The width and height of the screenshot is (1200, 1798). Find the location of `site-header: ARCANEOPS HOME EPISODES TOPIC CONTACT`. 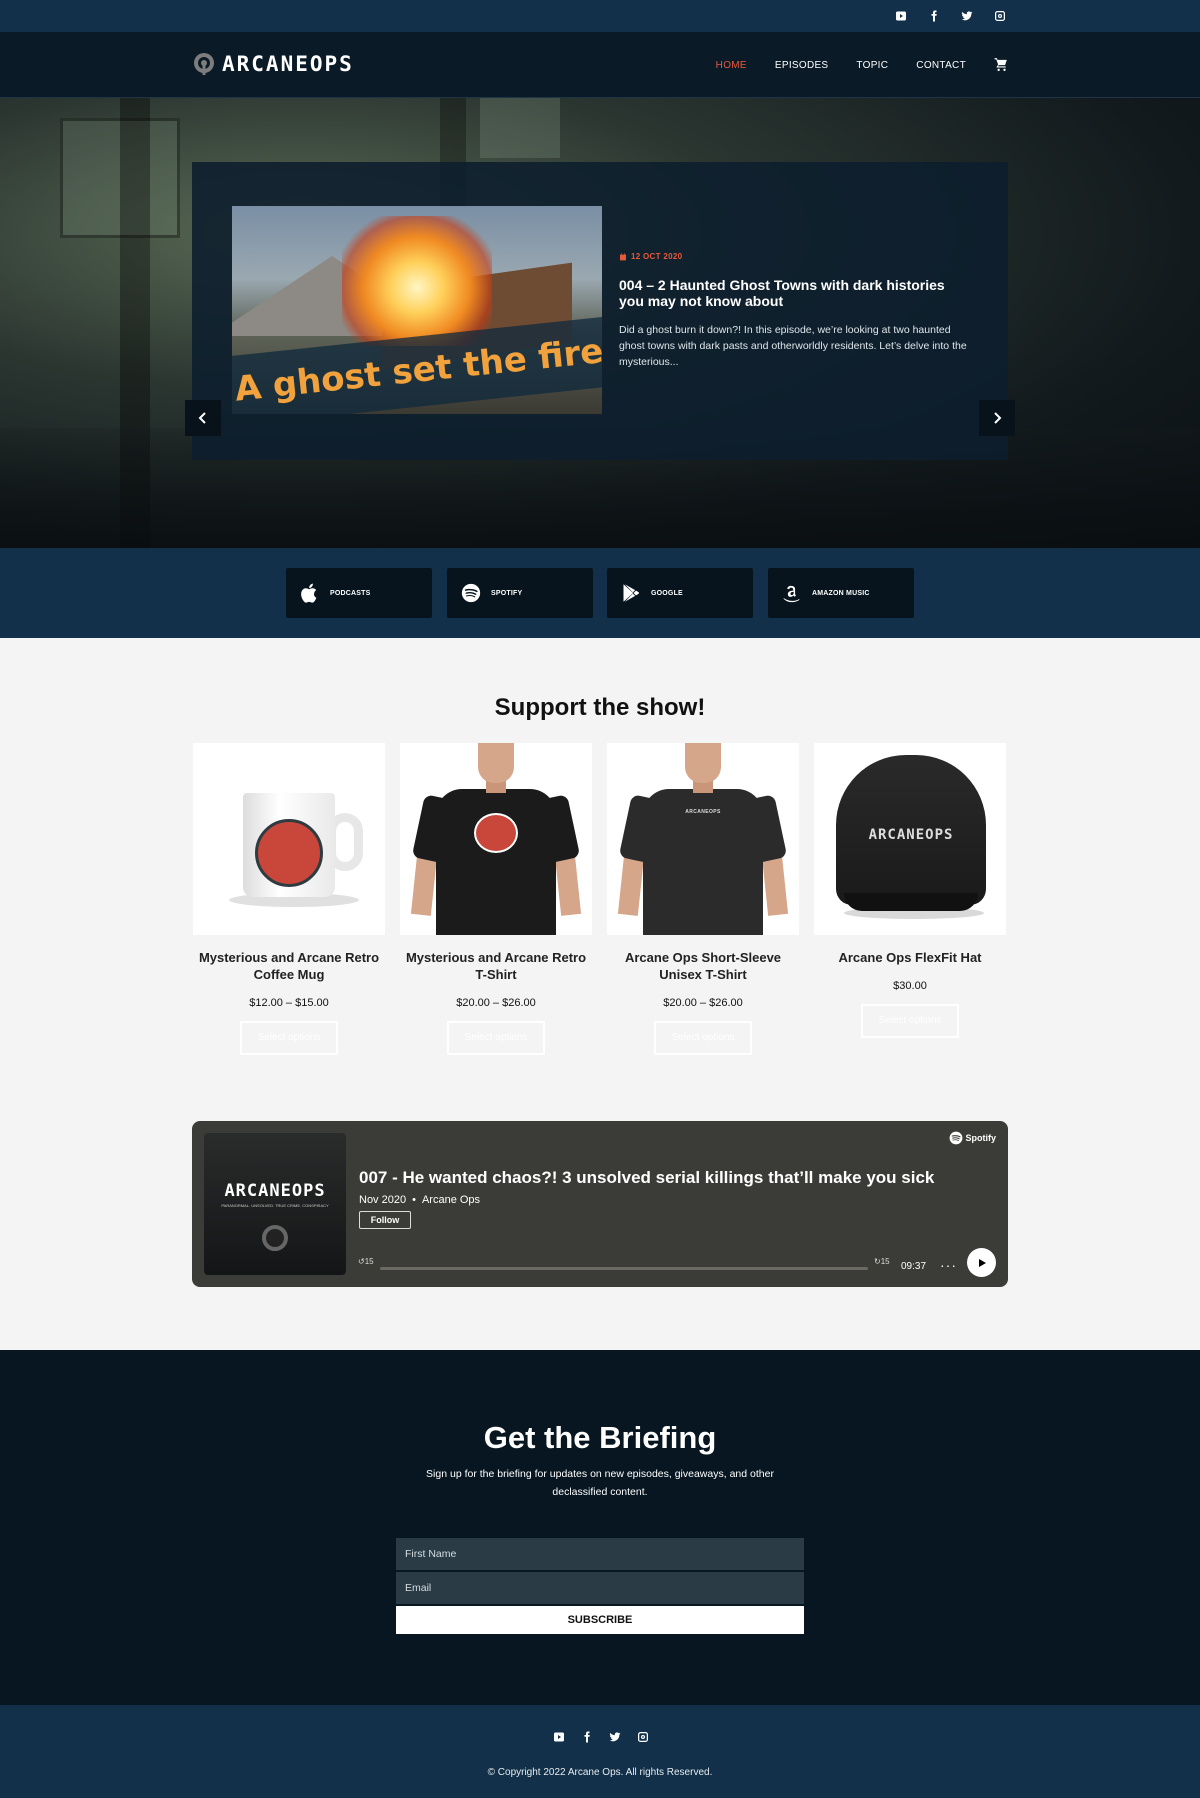

site-header: ARCANEOPS HOME EPISODES TOPIC CONTACT is located at coordinates (600, 65).